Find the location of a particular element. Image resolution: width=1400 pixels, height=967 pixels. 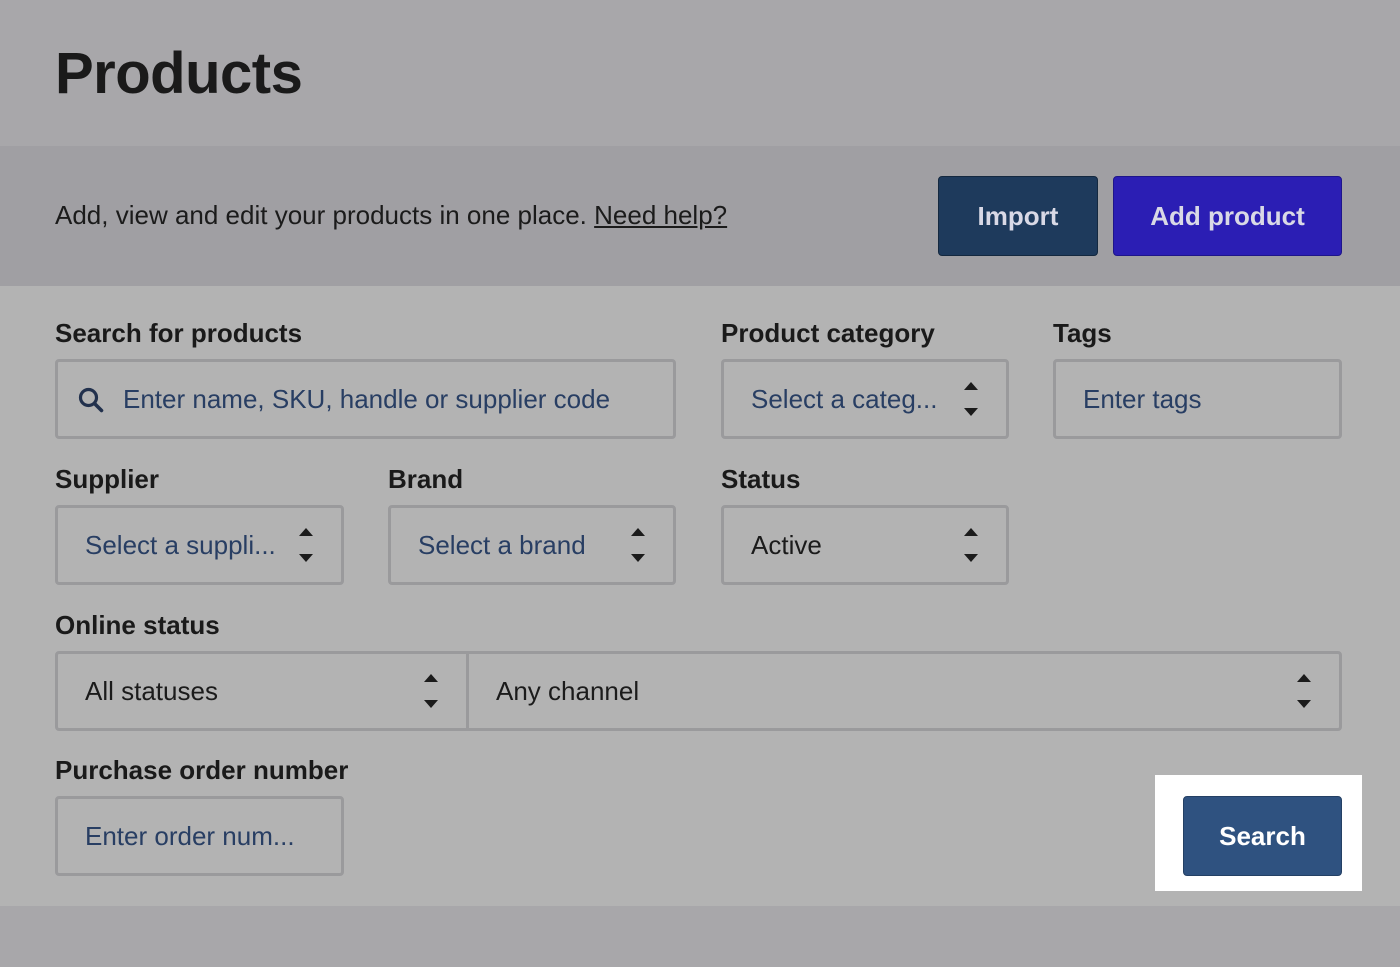

tags-input: Enter tags is located at coordinates (1197, 399).